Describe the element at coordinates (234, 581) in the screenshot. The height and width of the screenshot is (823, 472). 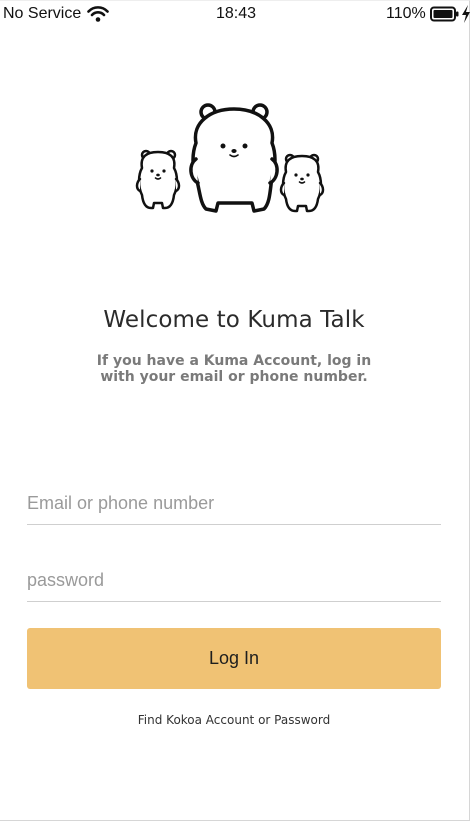
I see `password-input` at that location.